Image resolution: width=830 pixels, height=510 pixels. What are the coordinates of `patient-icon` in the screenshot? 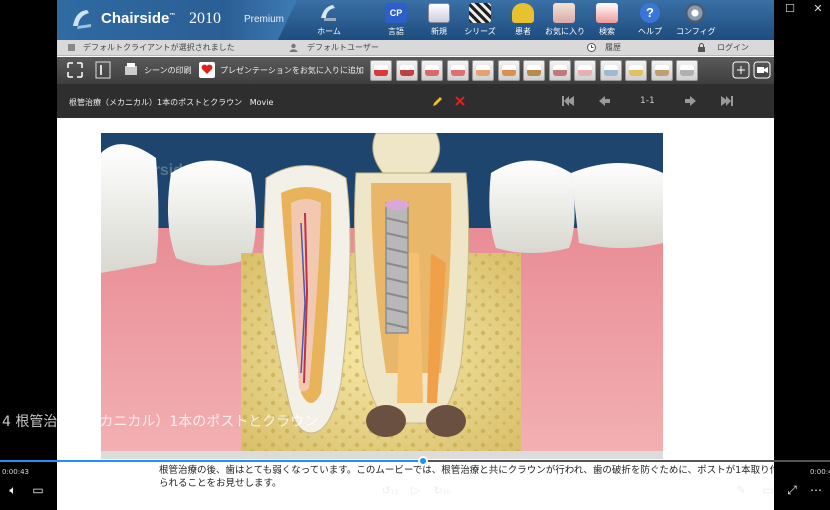 It's located at (523, 13).